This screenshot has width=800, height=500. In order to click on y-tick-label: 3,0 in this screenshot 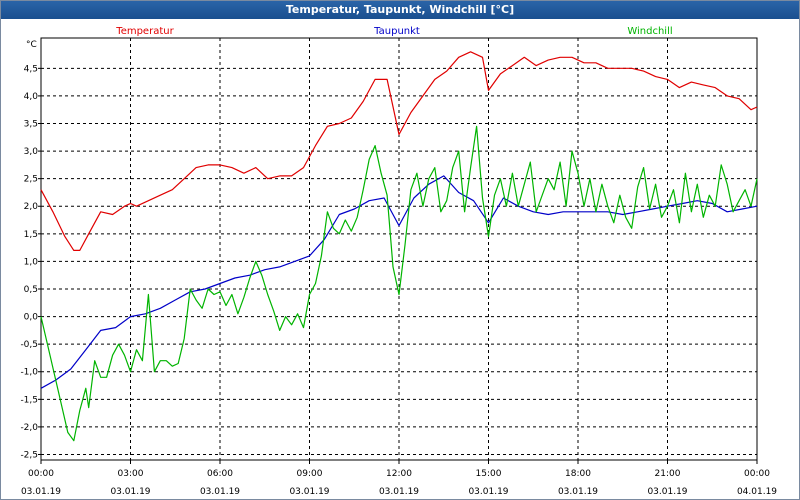, I will do `click(31, 152)`.